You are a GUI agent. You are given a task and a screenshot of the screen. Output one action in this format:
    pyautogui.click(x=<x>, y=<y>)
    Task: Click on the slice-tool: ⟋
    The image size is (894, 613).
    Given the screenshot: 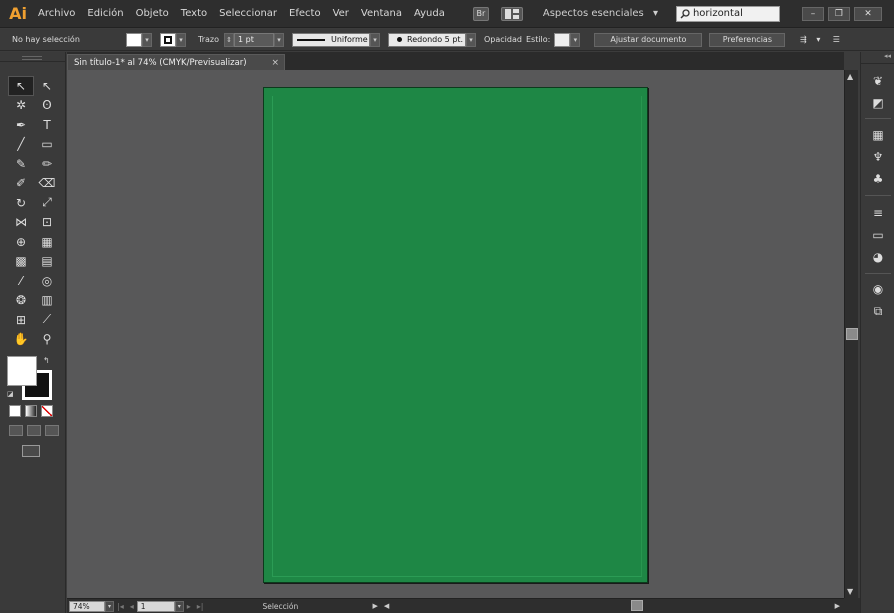 What is the action you would take?
    pyautogui.click(x=47, y=320)
    